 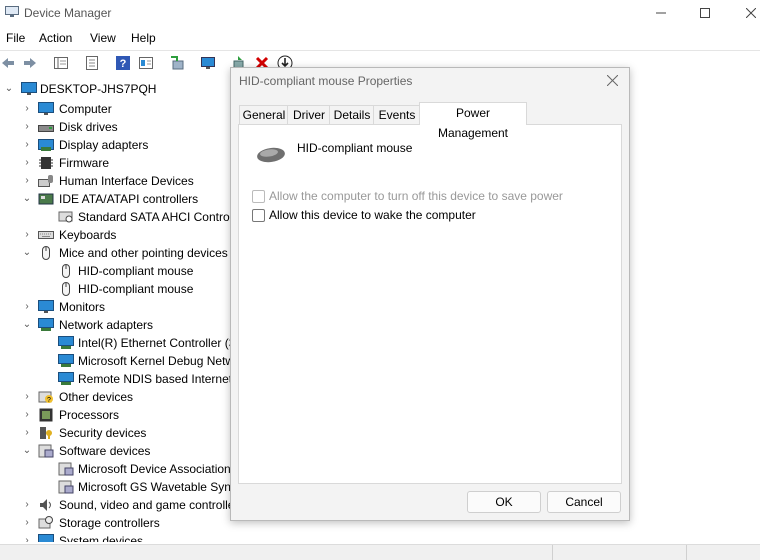 What do you see at coordinates (46, 145) in the screenshot?
I see `display-adapter-icon` at bounding box center [46, 145].